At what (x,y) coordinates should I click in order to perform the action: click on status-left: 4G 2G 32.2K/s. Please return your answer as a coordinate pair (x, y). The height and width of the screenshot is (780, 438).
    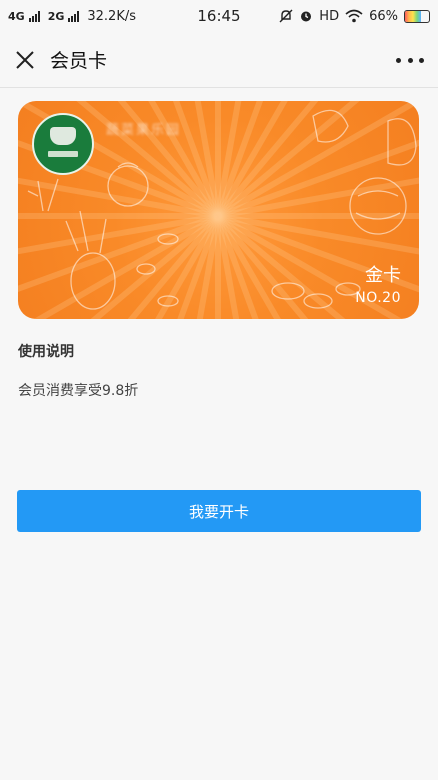
    Looking at the image, I should click on (143, 16).